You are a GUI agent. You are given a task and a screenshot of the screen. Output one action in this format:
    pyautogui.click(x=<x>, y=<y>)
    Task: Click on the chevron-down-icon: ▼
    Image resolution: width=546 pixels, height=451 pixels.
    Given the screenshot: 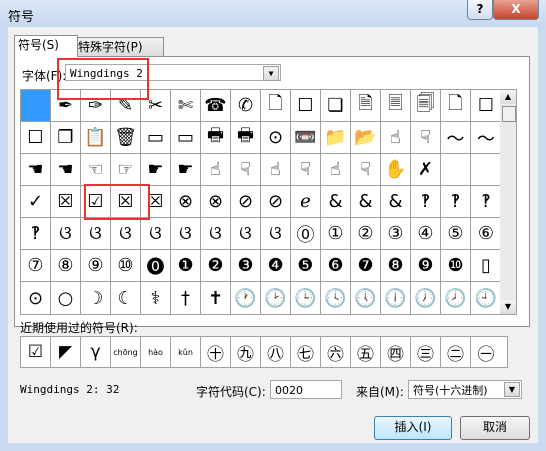 What is the action you would take?
    pyautogui.click(x=512, y=389)
    